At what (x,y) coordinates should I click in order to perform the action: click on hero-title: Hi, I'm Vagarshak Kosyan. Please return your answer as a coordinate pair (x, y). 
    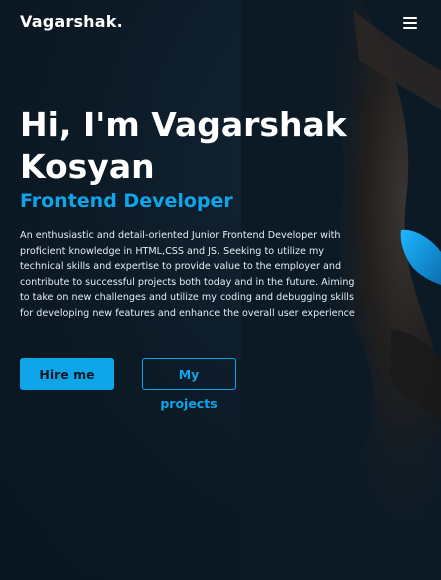
    Looking at the image, I should click on (183, 145).